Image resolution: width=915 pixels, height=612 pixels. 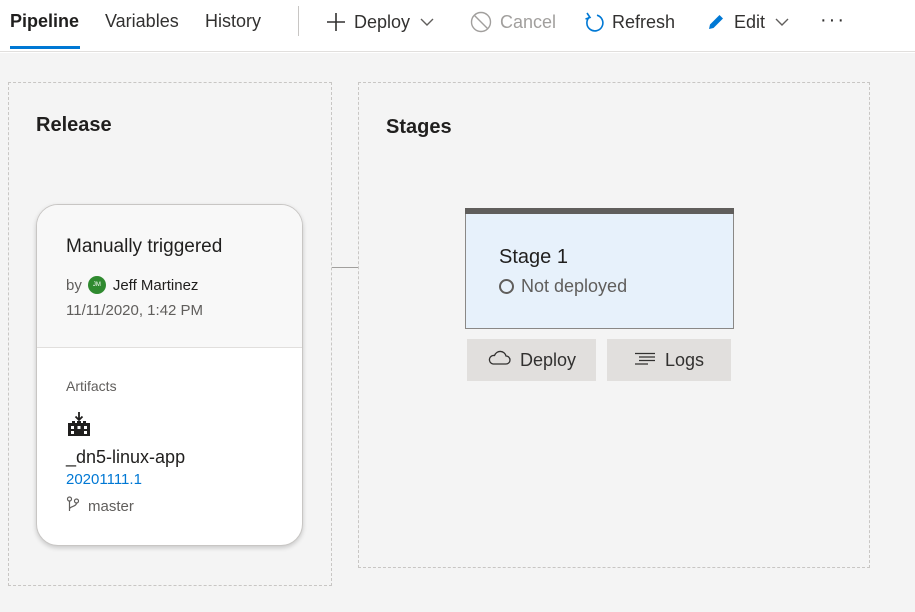 I want to click on stage-status: Not deployed, so click(x=563, y=286).